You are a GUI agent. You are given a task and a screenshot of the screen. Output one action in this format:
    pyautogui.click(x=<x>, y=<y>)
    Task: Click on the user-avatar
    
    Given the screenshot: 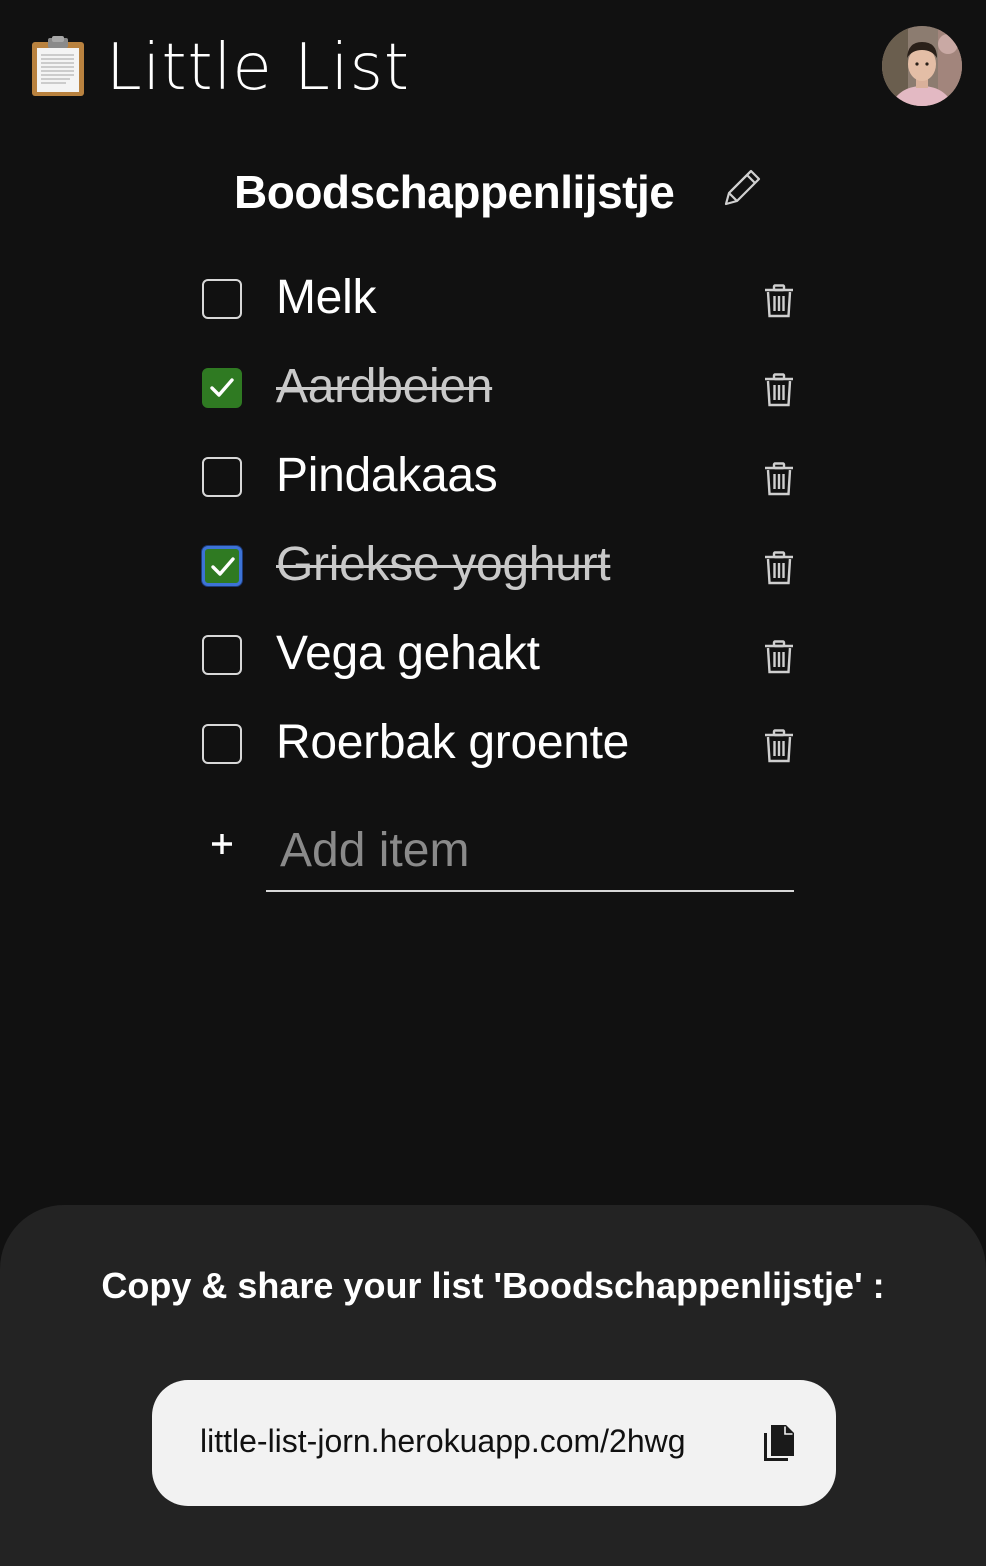 What is the action you would take?
    pyautogui.click(x=922, y=66)
    